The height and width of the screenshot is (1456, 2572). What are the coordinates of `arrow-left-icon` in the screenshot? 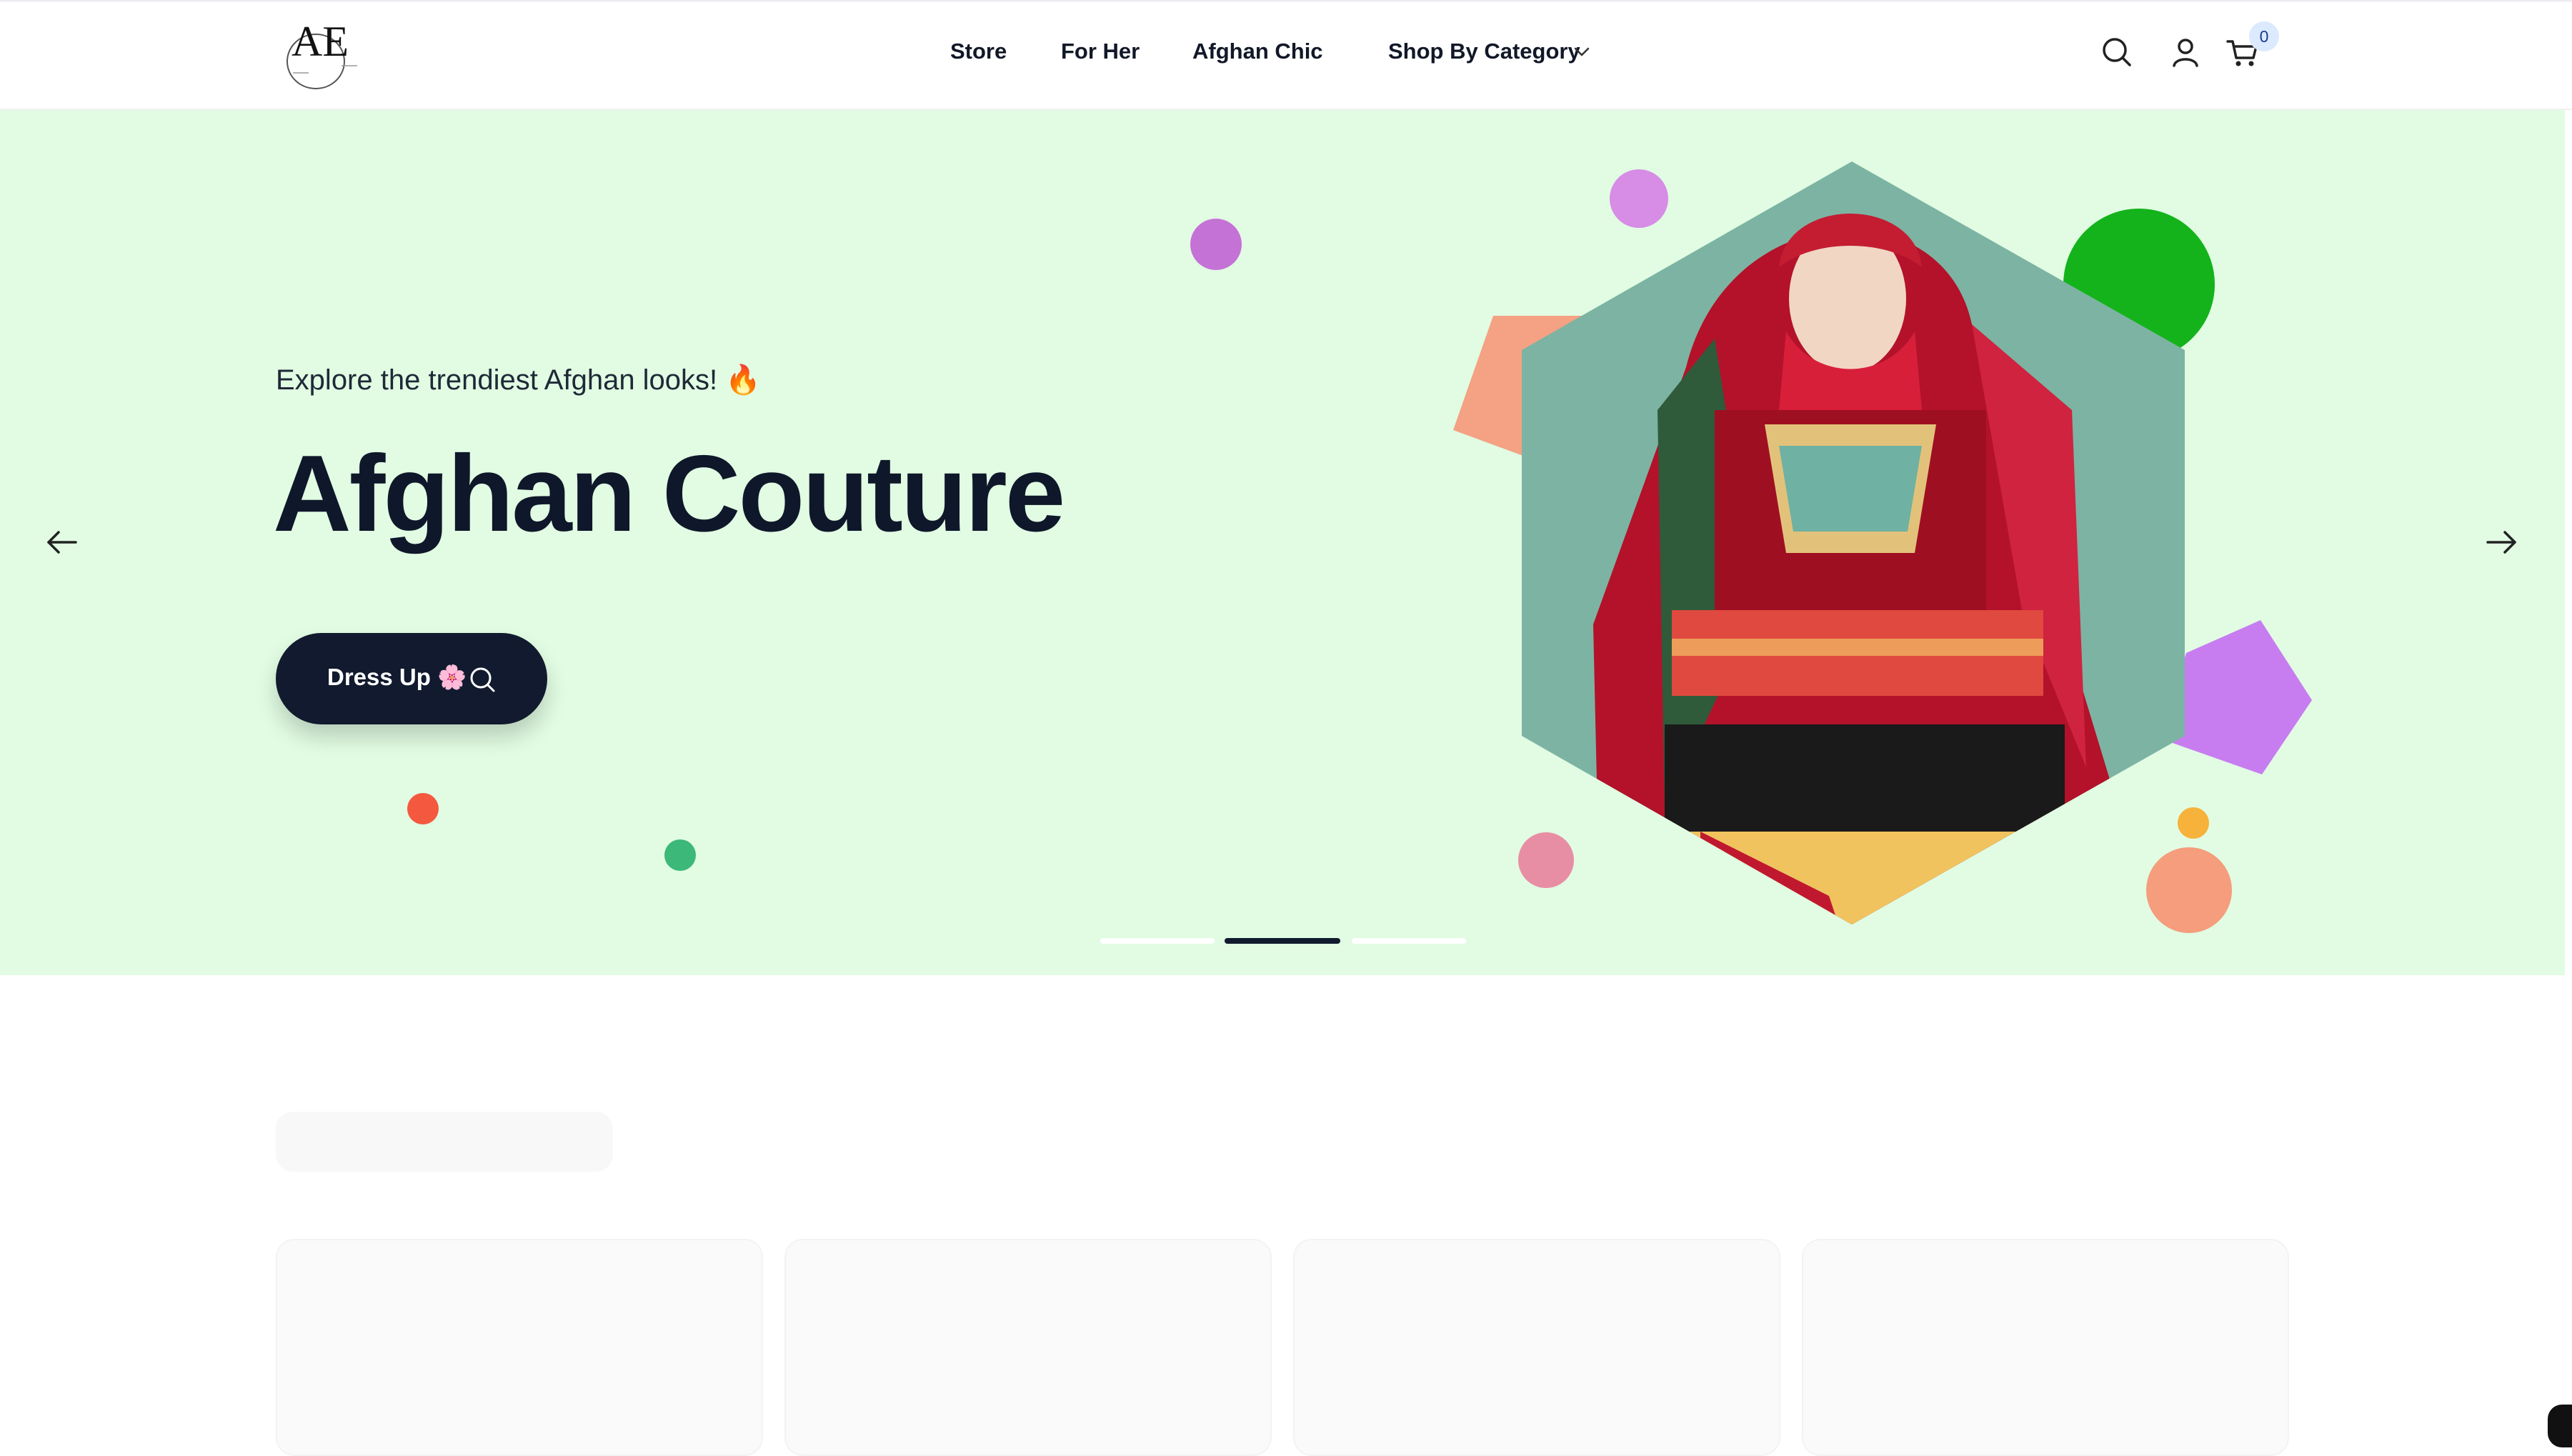 It's located at (62, 542).